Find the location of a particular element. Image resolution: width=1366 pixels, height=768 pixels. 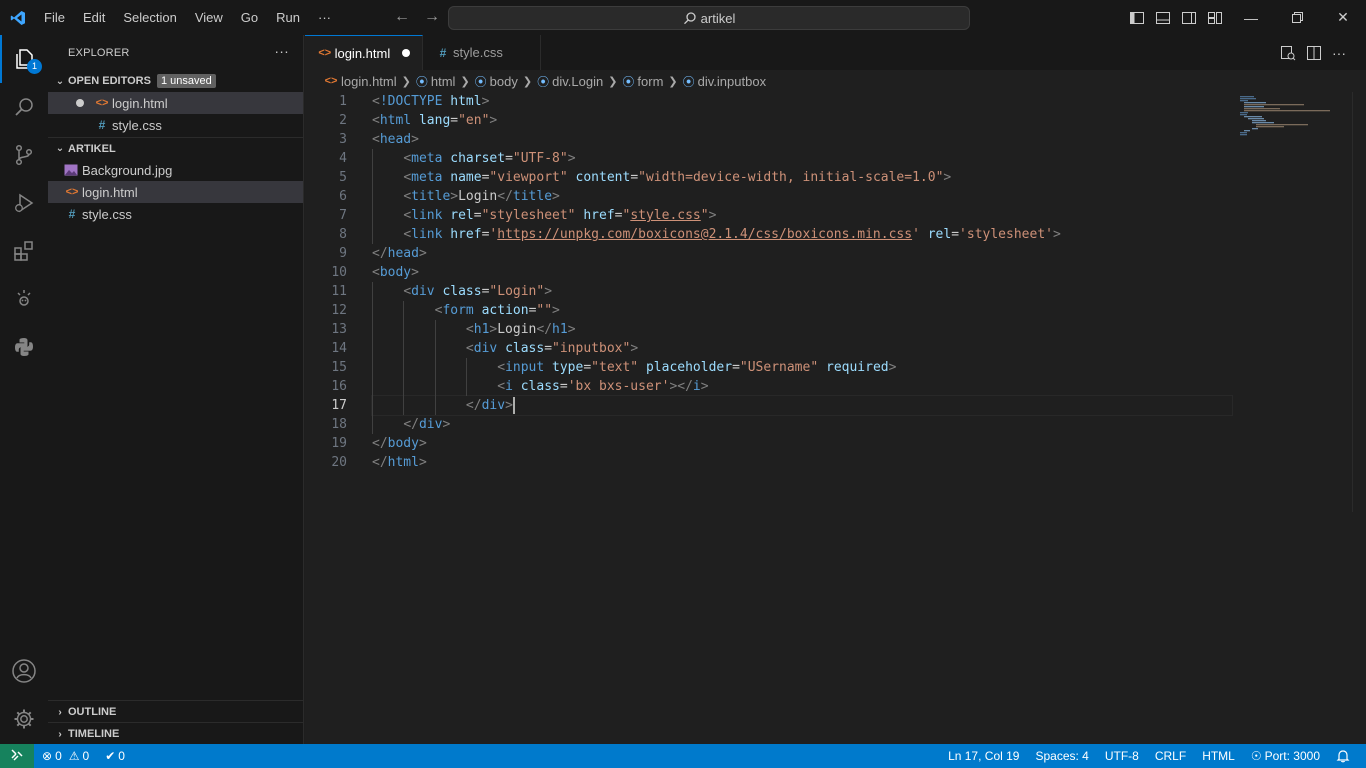

code-line: <form action=""> is located at coordinates (802, 310).